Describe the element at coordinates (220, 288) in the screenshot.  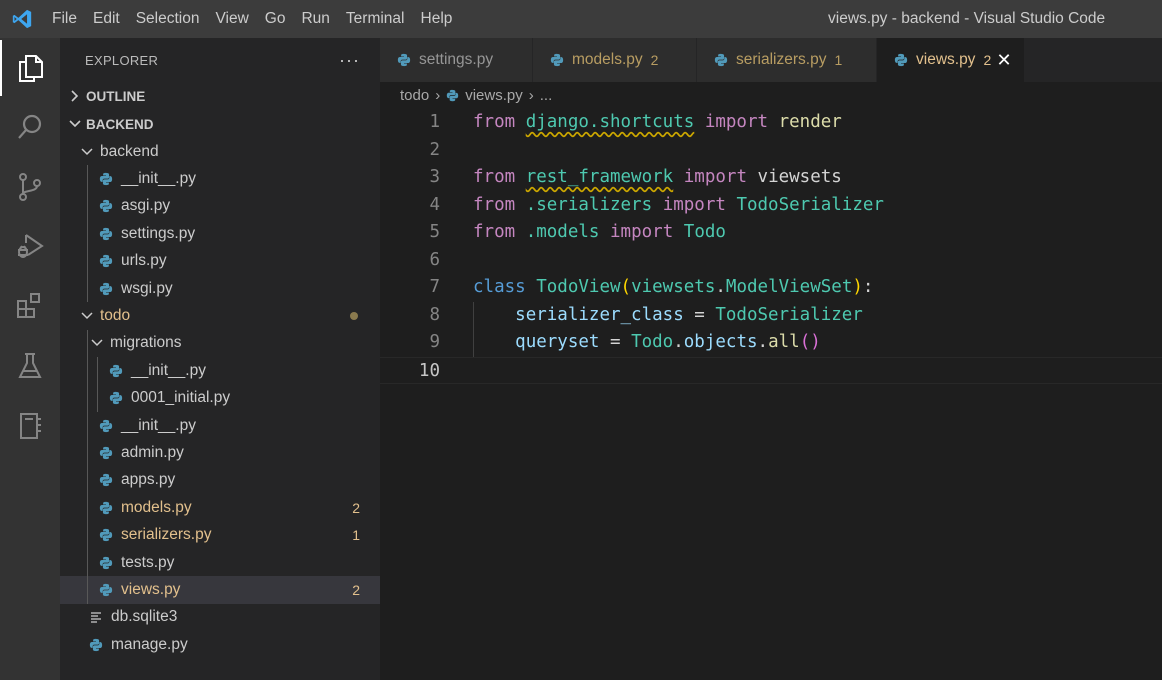
I see `tree-file: wsgi.py` at that location.